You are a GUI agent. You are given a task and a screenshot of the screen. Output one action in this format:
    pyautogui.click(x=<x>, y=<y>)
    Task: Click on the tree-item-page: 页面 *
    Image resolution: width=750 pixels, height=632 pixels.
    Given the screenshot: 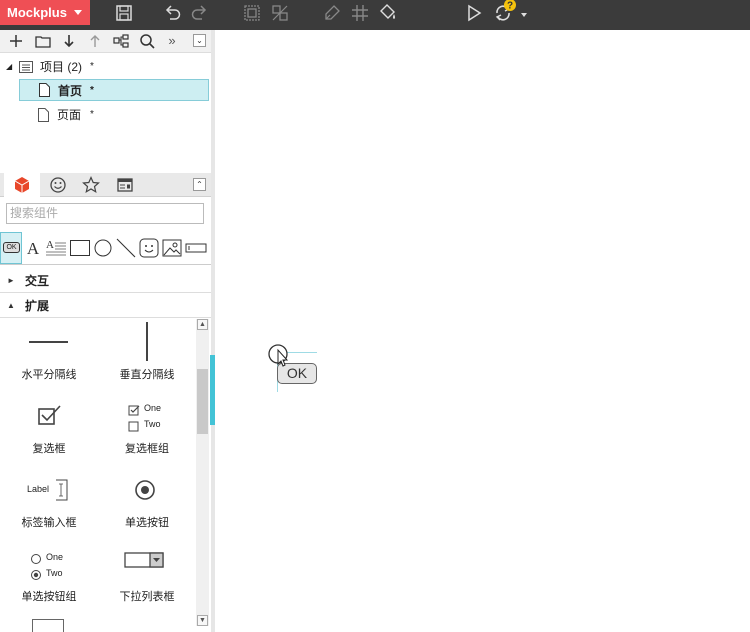 What is the action you would take?
    pyautogui.click(x=105, y=115)
    